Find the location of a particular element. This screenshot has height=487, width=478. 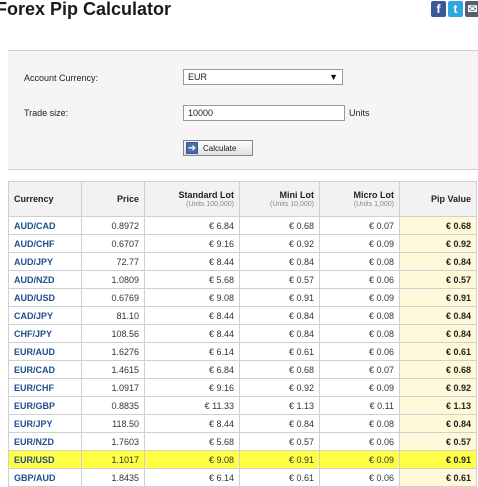

table-row: AUD/JPY 72.77 € 8.44 € 0.84 € 0.08 € 0.84 is located at coordinates (242, 261).